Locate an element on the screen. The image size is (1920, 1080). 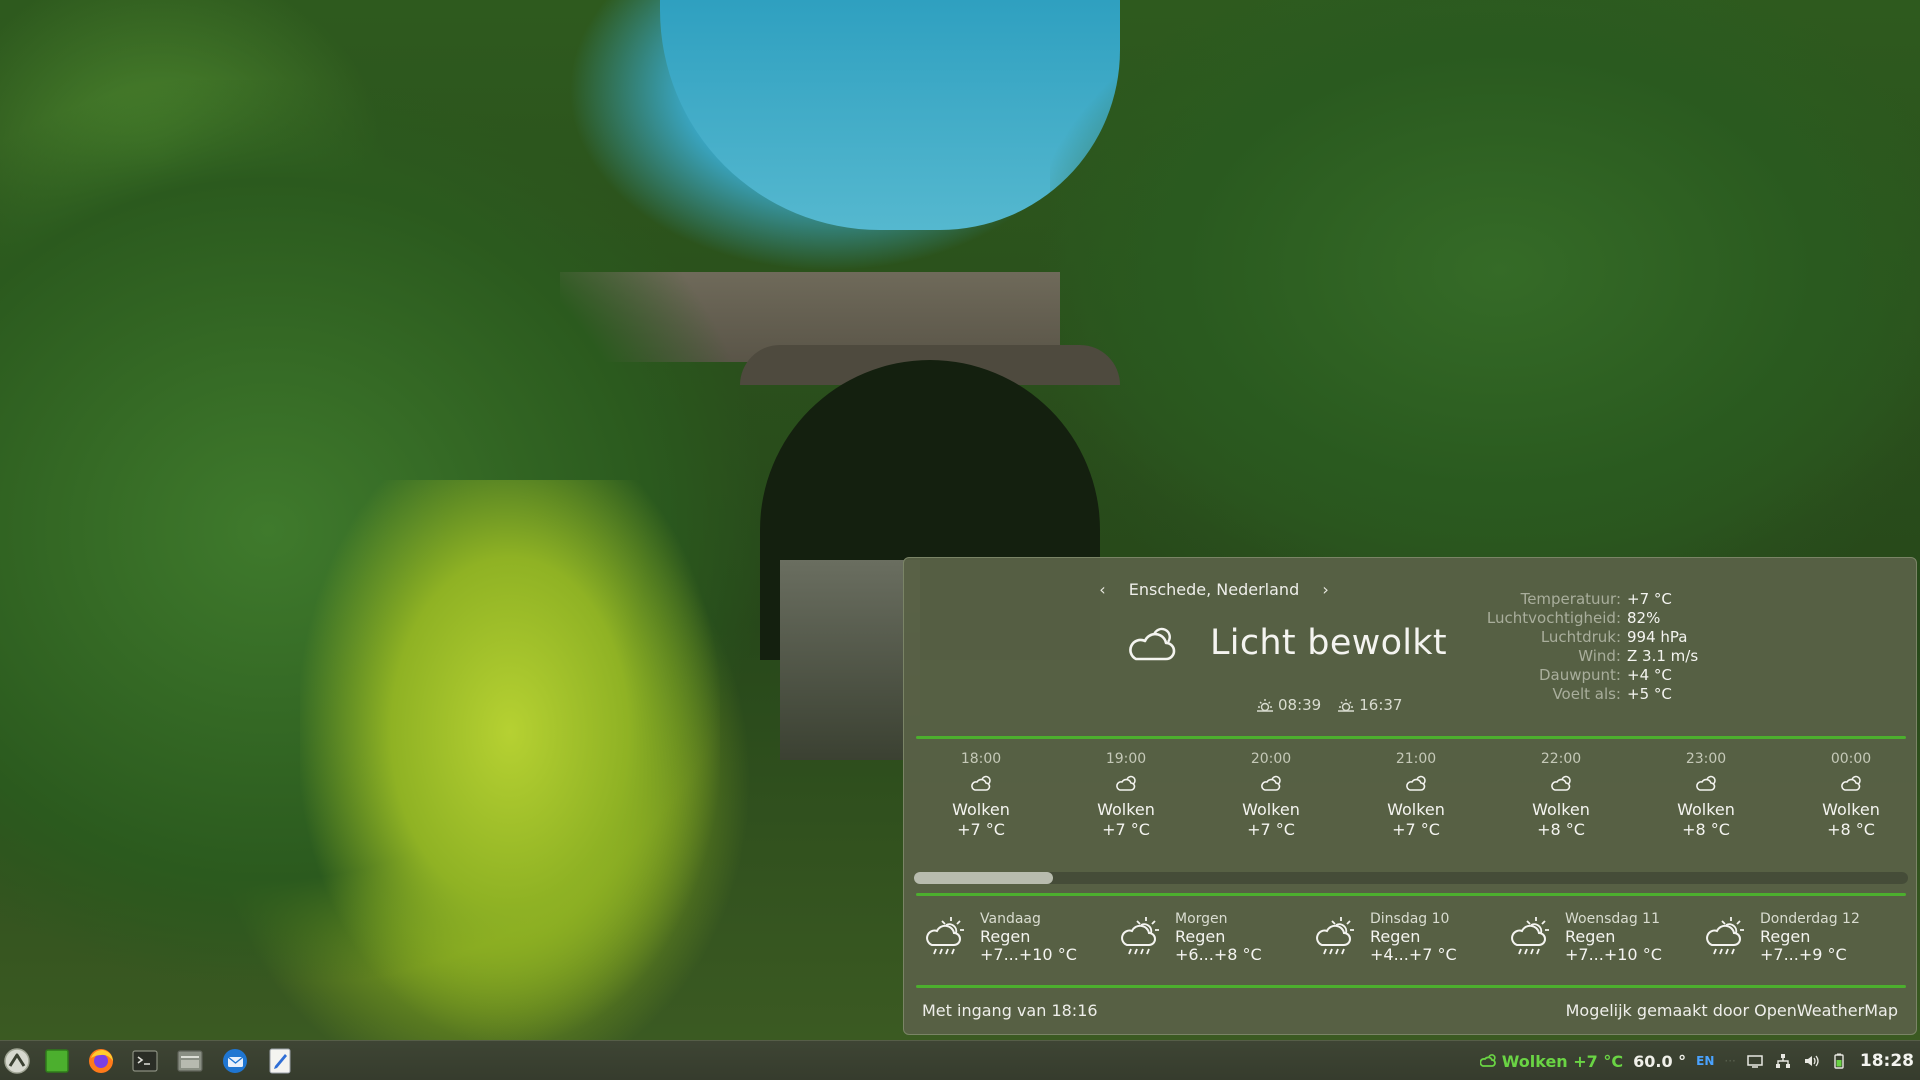
hourly-scrollbar is located at coordinates (1411, 878).